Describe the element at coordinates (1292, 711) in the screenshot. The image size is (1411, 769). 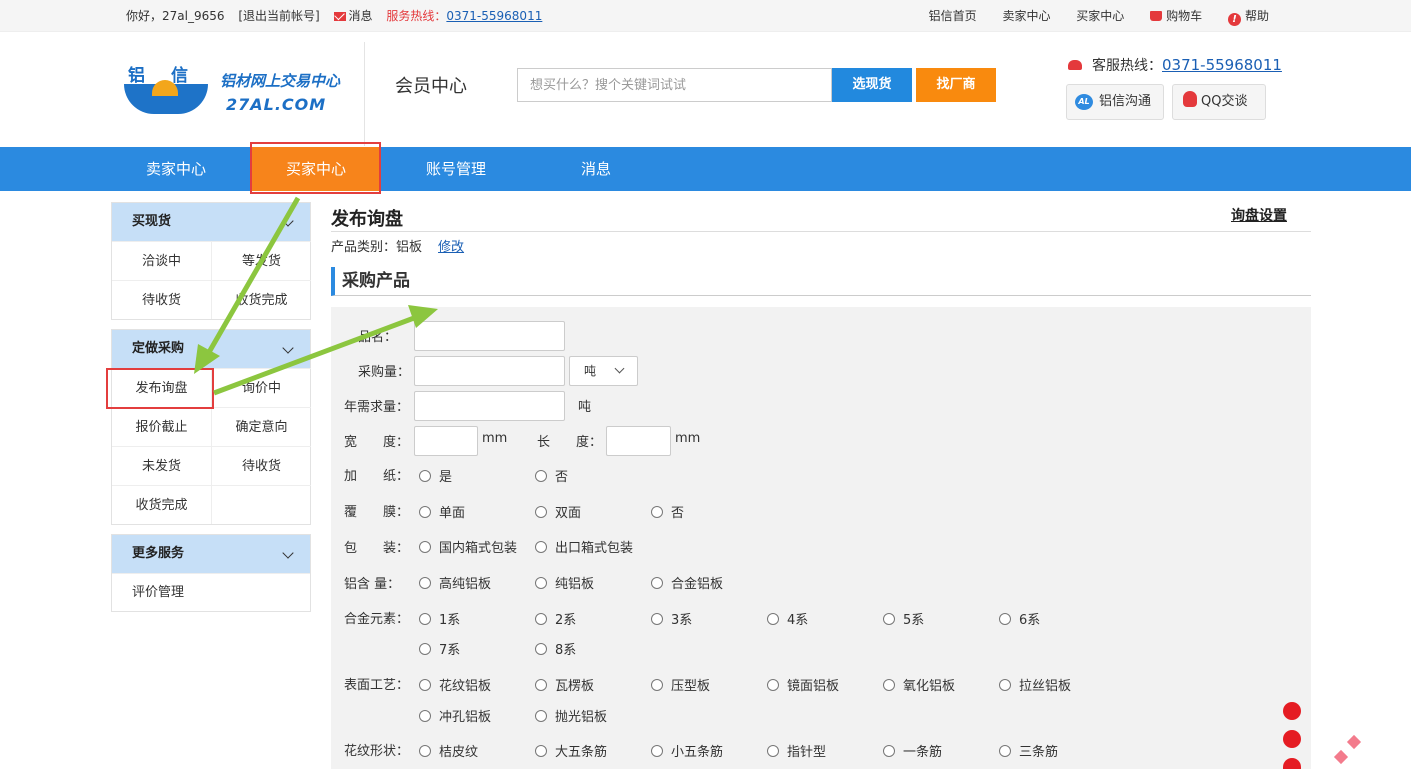
I see `refresh-icon` at that location.